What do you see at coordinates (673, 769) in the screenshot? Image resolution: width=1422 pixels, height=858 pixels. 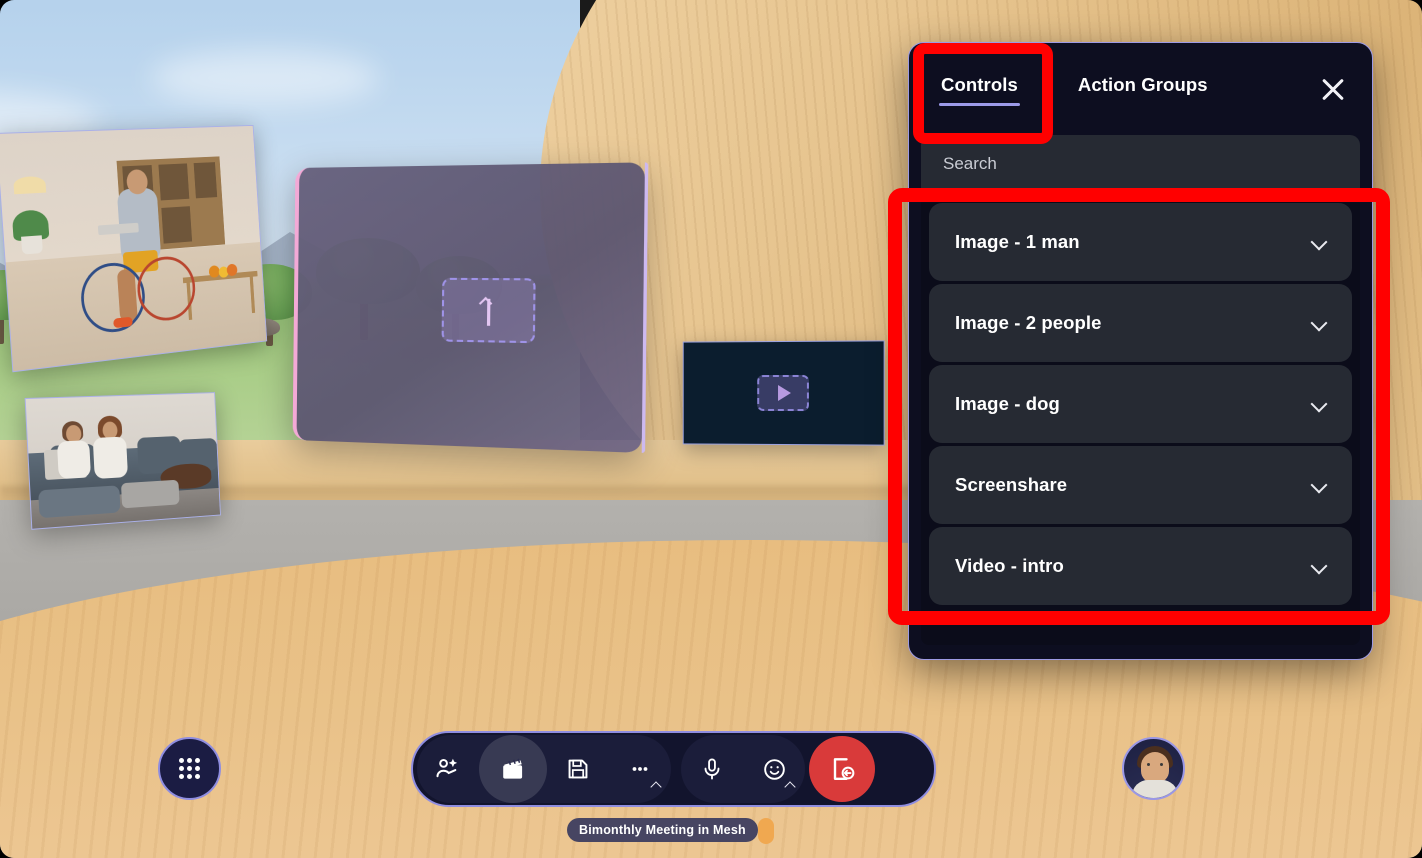 I see `meeting-toolbar` at bounding box center [673, 769].